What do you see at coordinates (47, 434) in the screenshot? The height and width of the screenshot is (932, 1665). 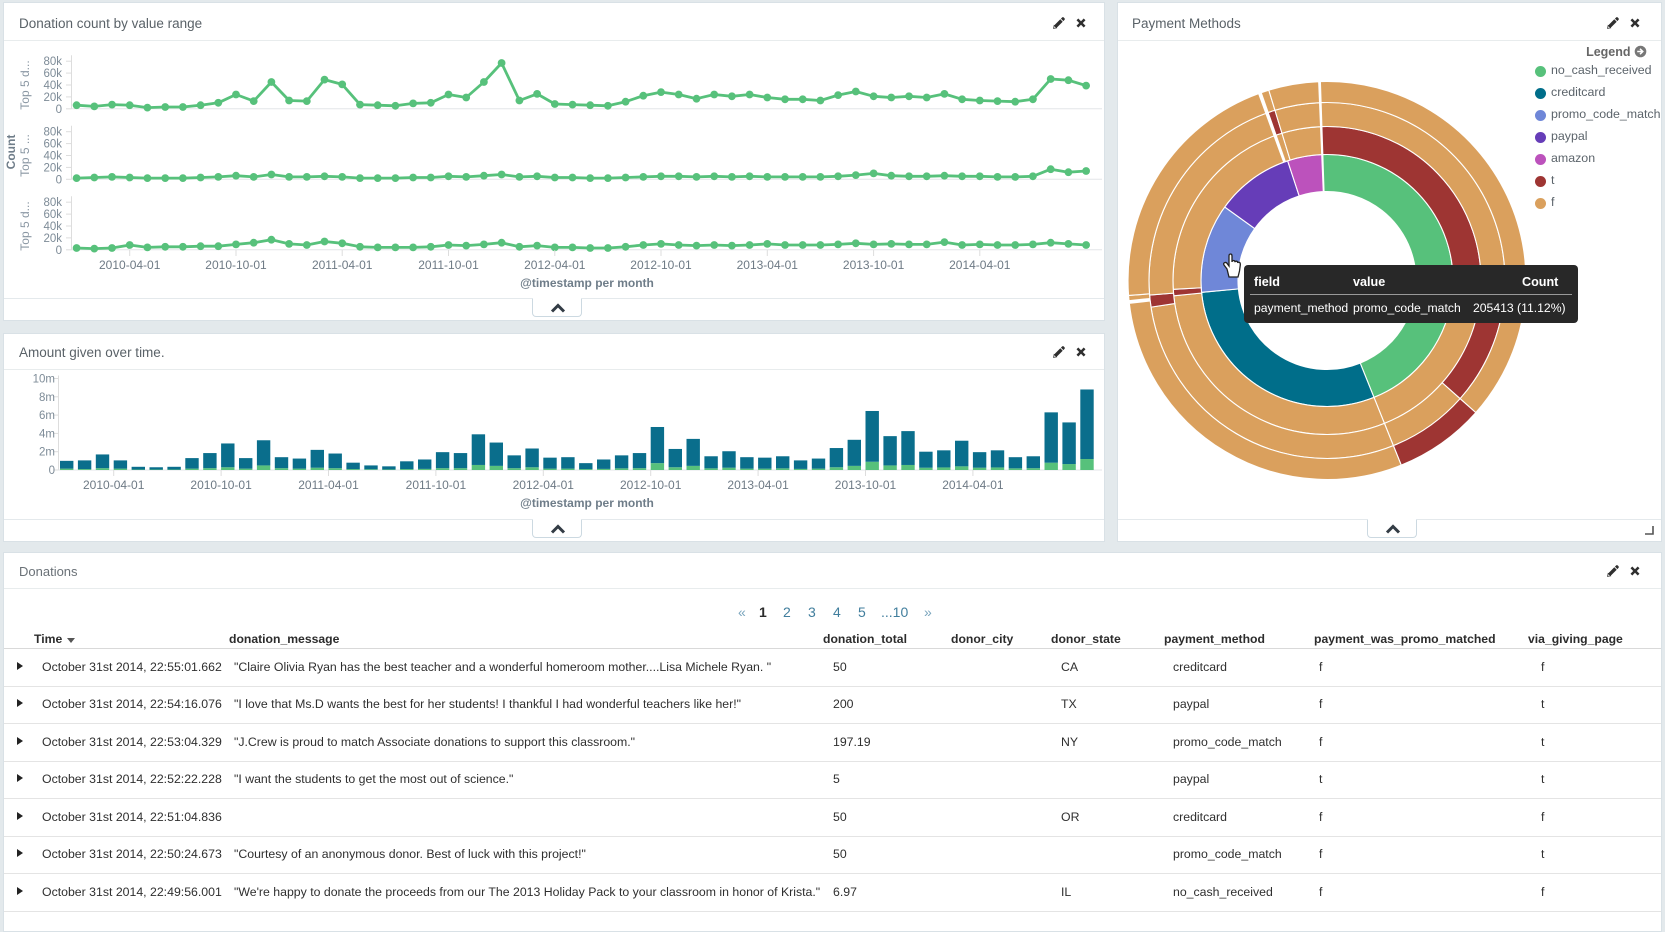 I see `svg-text: 4m` at bounding box center [47, 434].